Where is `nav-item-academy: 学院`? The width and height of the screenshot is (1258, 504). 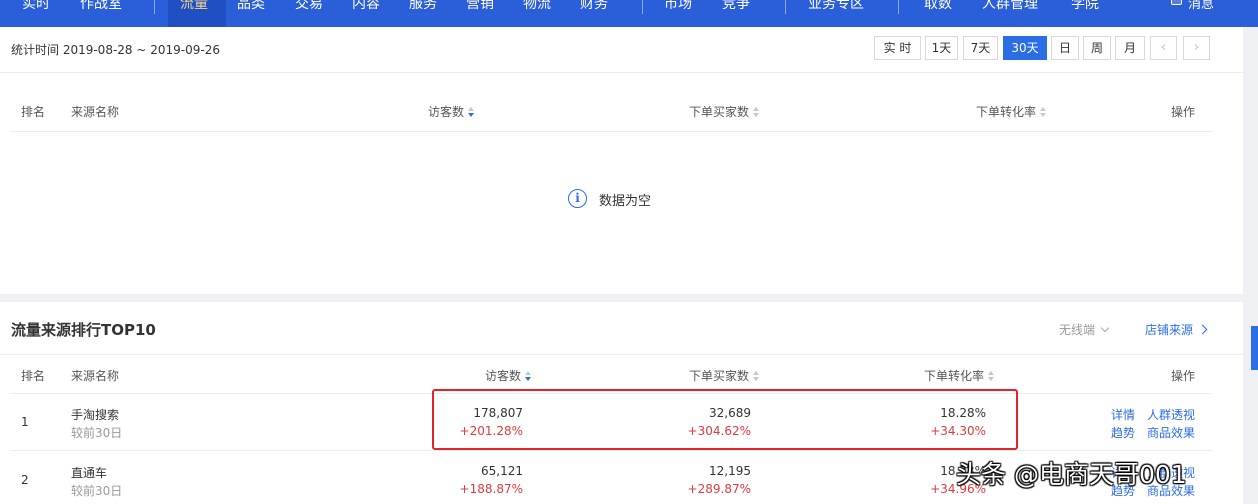
nav-item-academy: 学院 is located at coordinates (1085, 6).